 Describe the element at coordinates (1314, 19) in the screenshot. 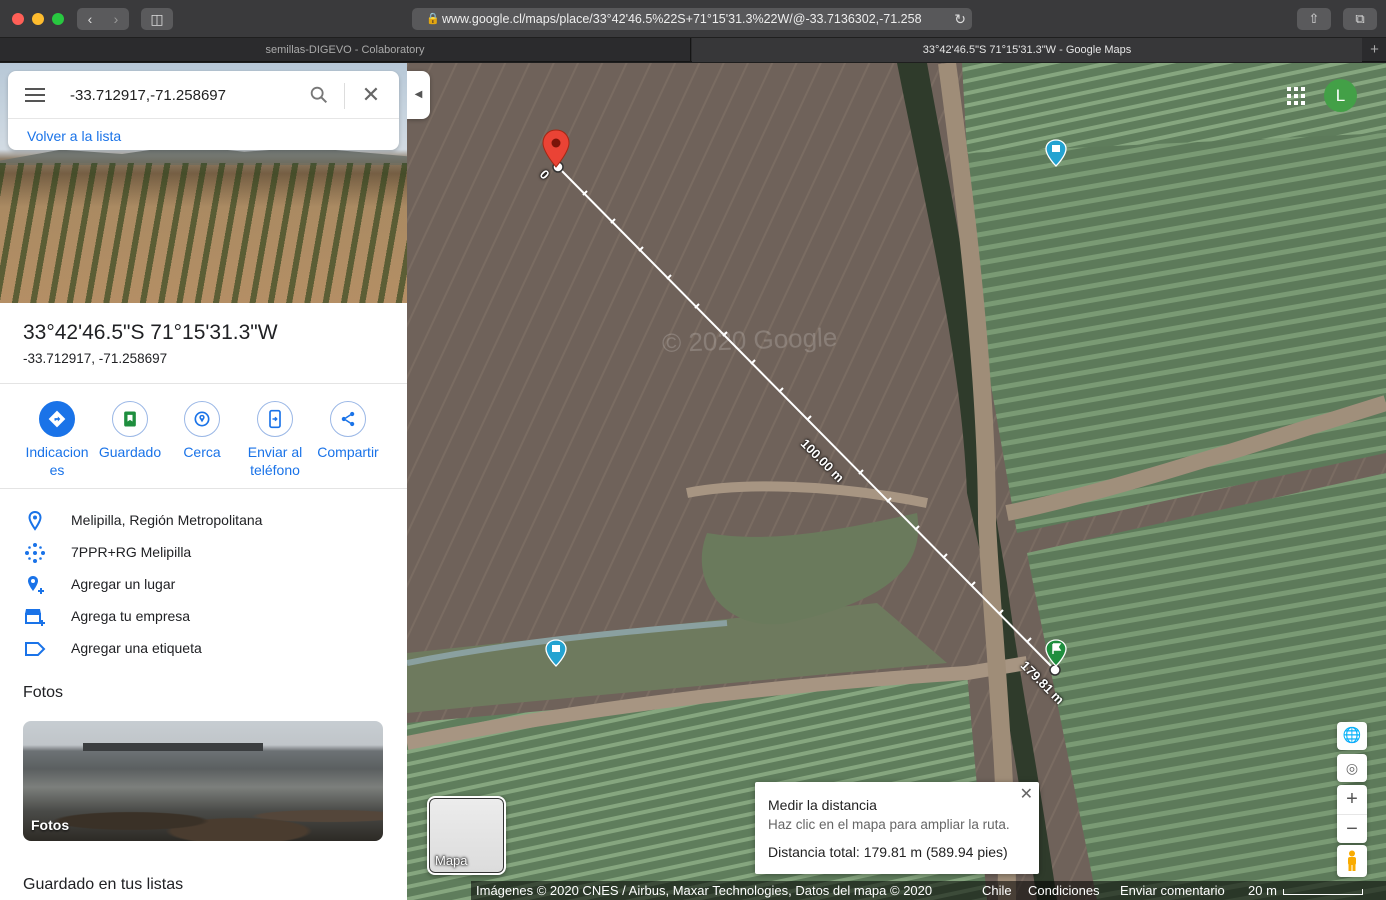

I see `share-icon: ⇧` at that location.